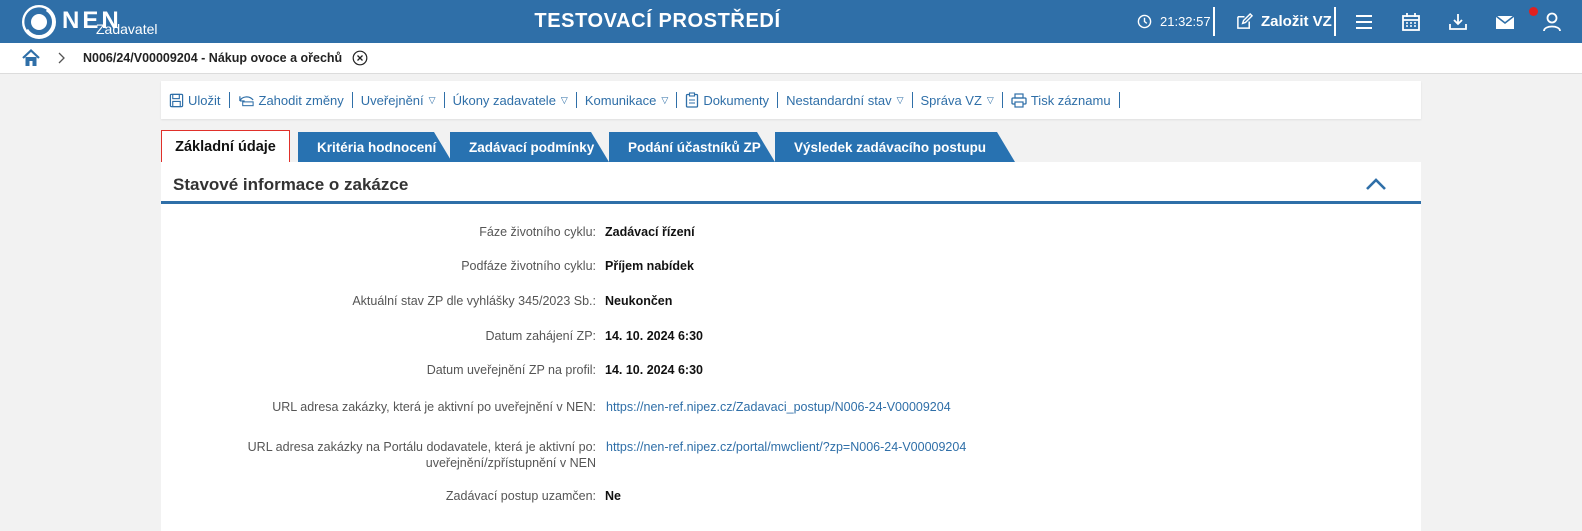 The image size is (1582, 531). I want to click on breadcrumb-current: N006/24/V00009204 - Nákup ovoce a ořechů, so click(212, 58).